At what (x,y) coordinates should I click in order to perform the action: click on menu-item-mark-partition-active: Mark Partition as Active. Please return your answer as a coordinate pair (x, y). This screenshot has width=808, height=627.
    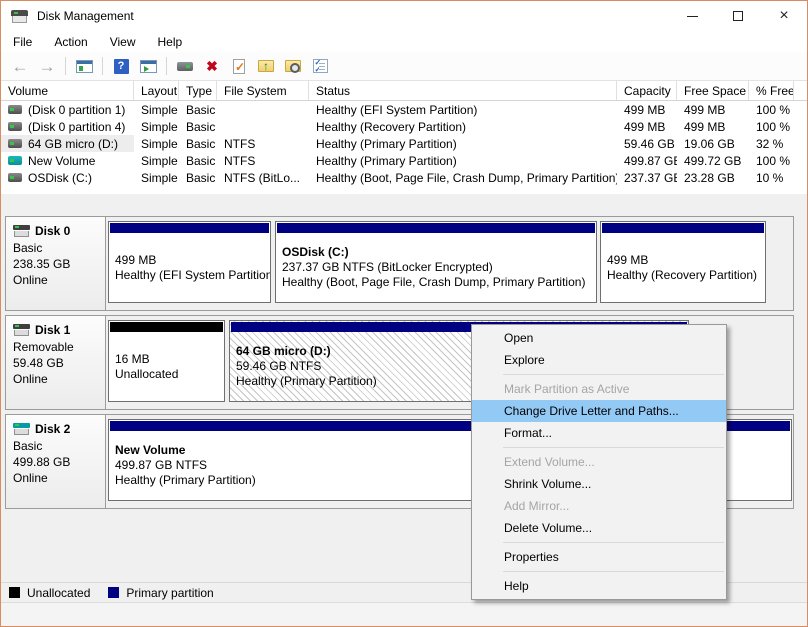
    Looking at the image, I should click on (567, 389).